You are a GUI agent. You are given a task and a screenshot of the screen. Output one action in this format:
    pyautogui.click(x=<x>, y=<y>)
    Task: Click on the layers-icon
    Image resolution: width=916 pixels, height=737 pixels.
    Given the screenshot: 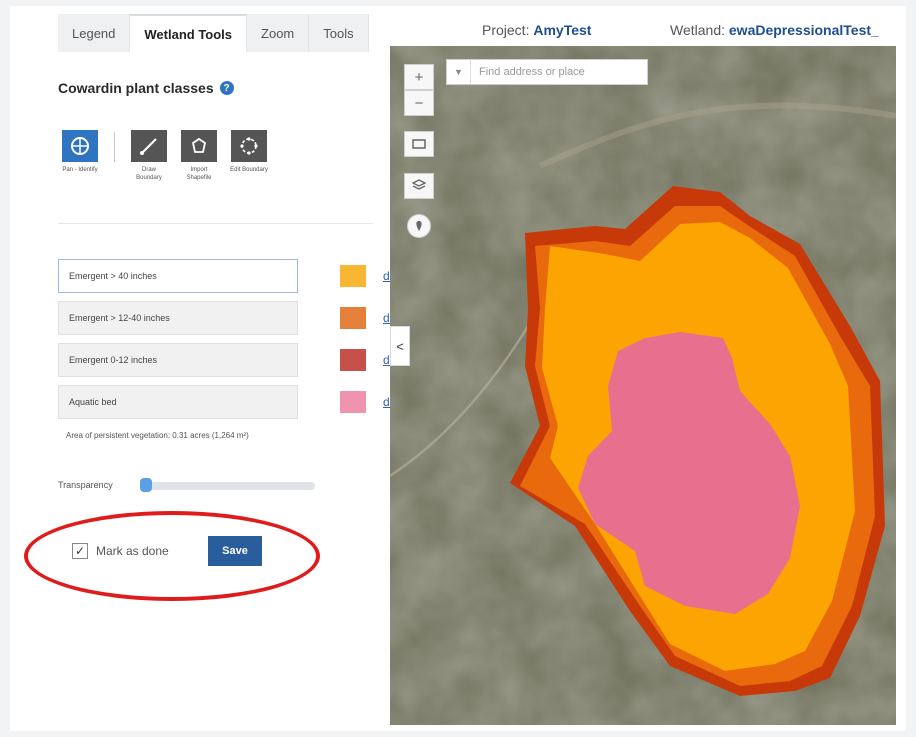 What is the action you would take?
    pyautogui.click(x=419, y=186)
    